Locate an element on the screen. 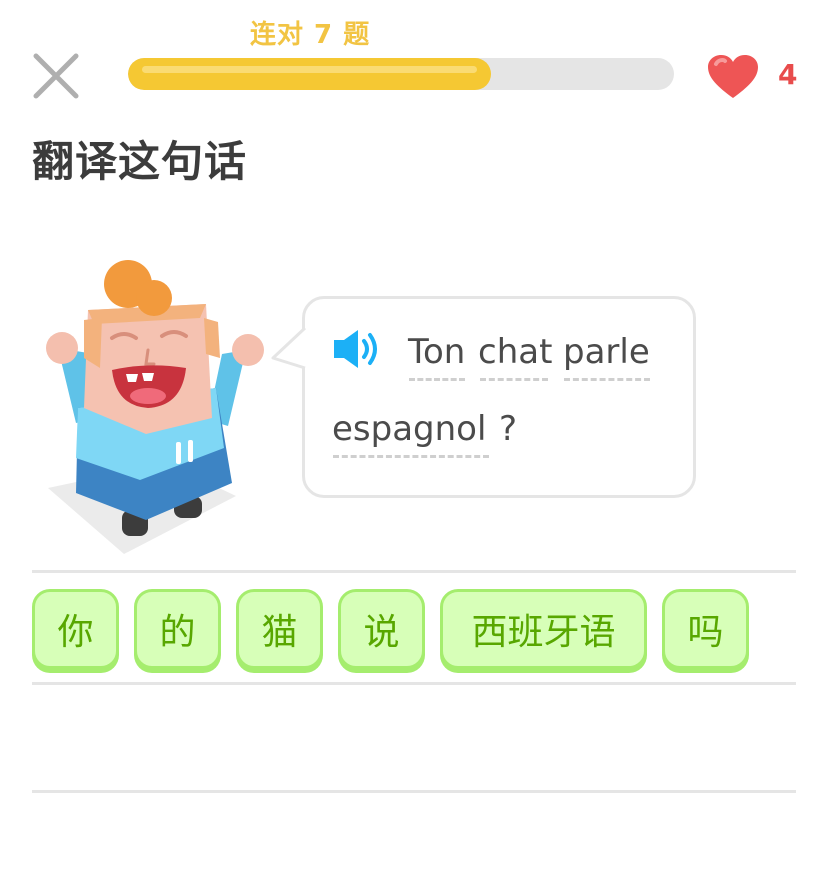 The width and height of the screenshot is (828, 871). speaker-button is located at coordinates (359, 349).